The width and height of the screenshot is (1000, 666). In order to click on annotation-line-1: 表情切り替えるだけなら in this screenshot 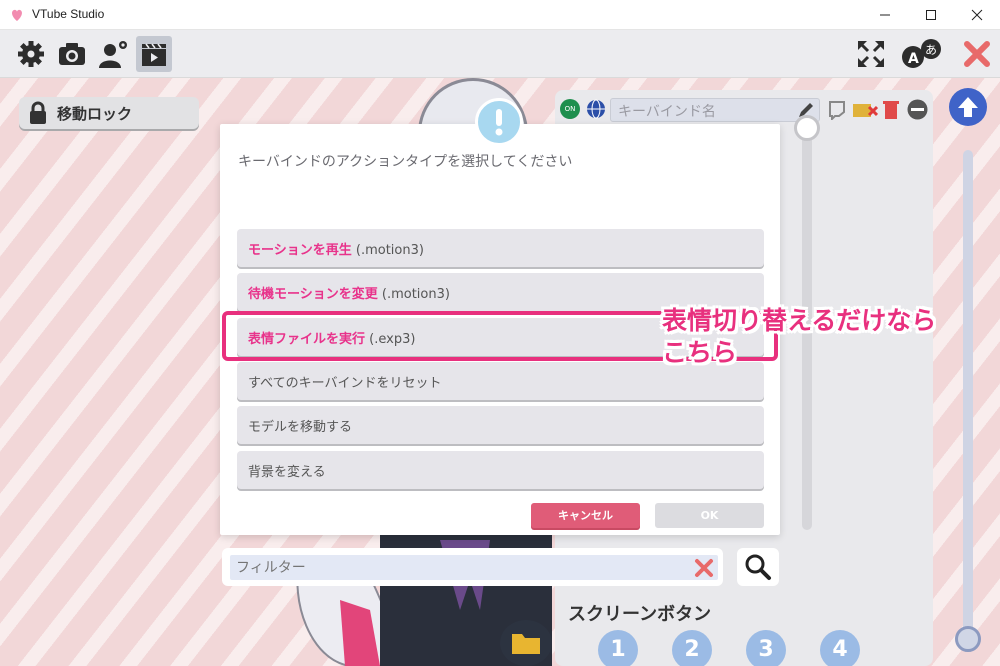, I will do `click(799, 320)`.